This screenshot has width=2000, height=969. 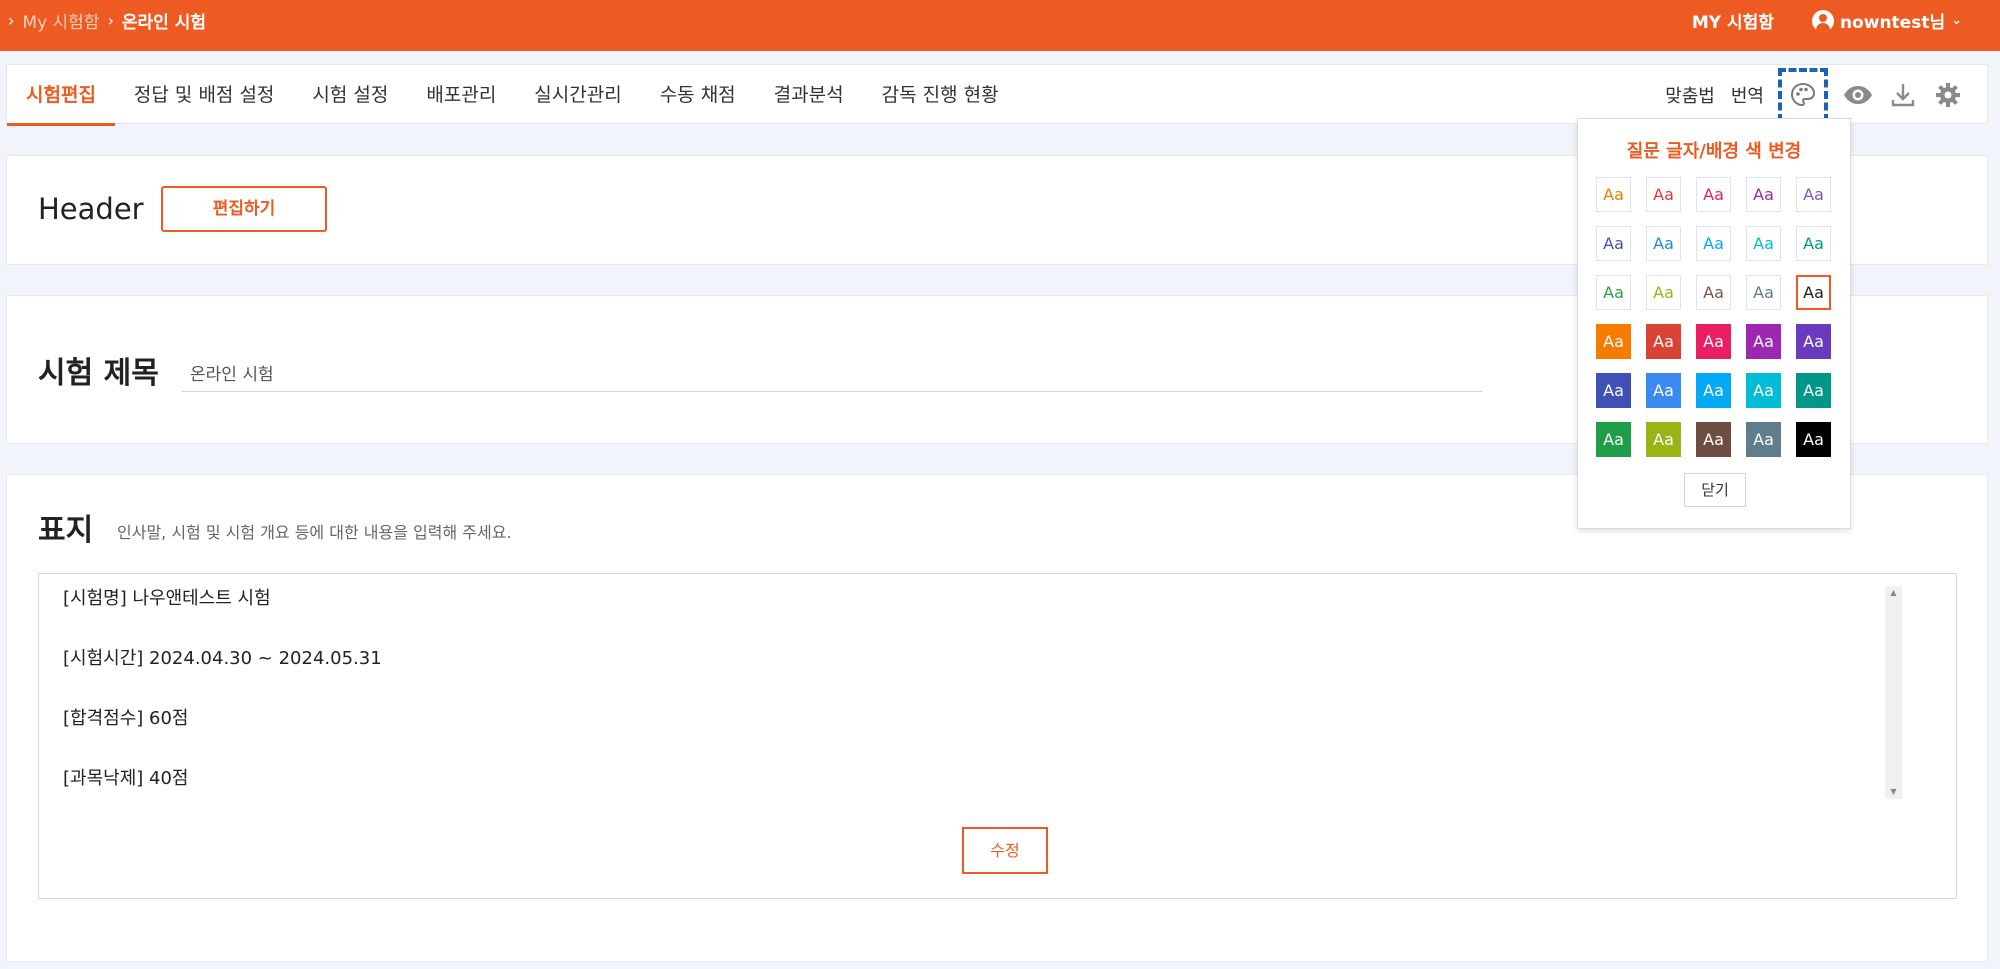 I want to click on my-exams-link: MY 시험함, so click(x=1733, y=20).